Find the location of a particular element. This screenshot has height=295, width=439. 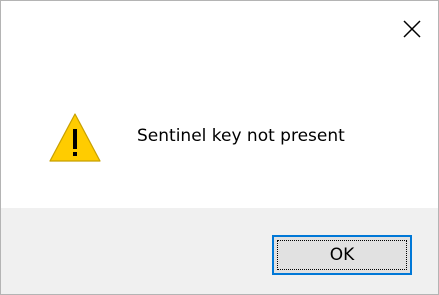

ok-button: OK is located at coordinates (342, 255).